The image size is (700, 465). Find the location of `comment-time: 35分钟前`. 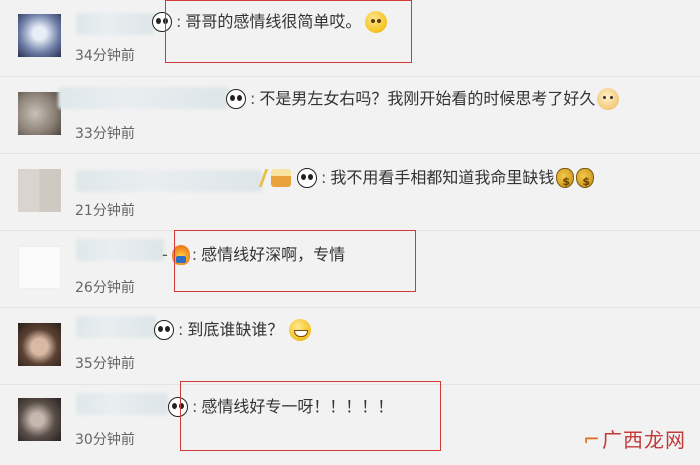

comment-time: 35分钟前 is located at coordinates (105, 363).